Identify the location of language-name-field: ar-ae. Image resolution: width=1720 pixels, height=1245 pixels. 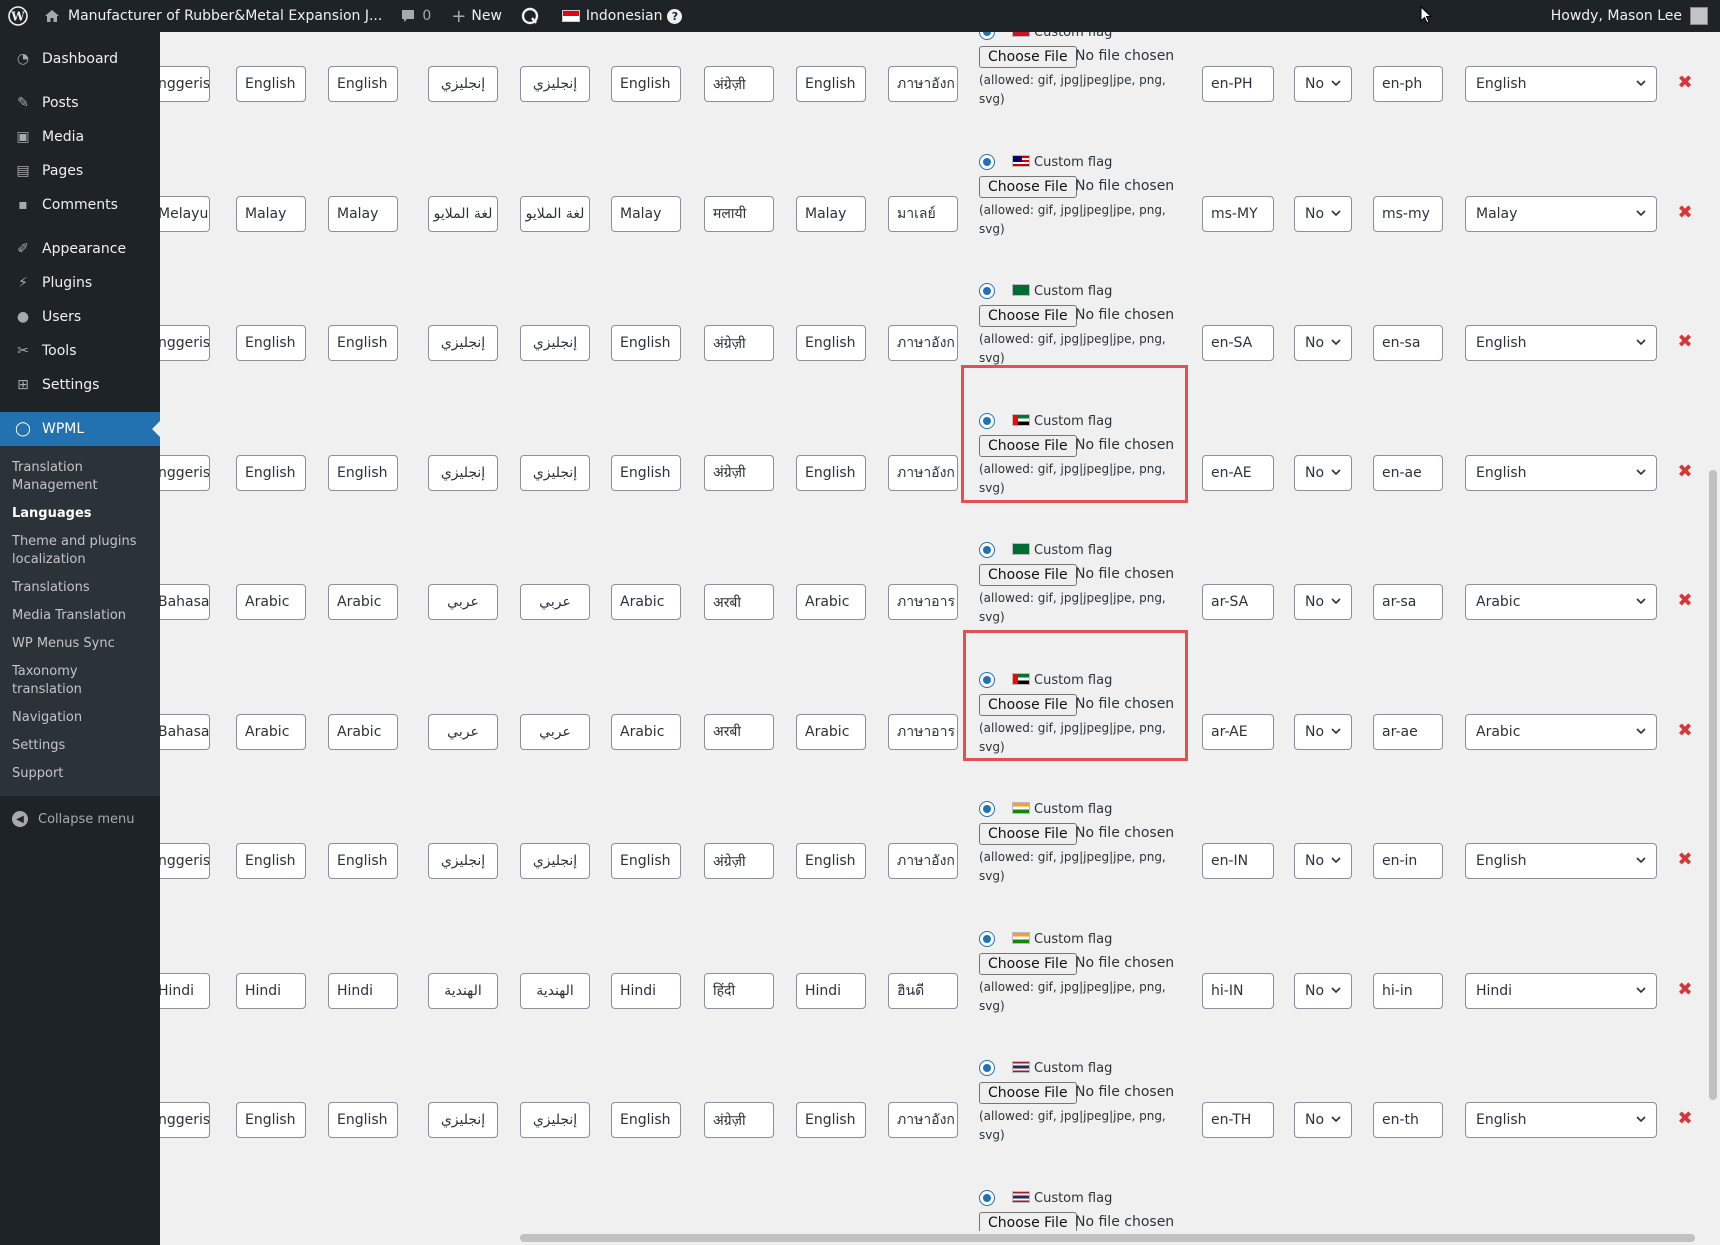
(1408, 731).